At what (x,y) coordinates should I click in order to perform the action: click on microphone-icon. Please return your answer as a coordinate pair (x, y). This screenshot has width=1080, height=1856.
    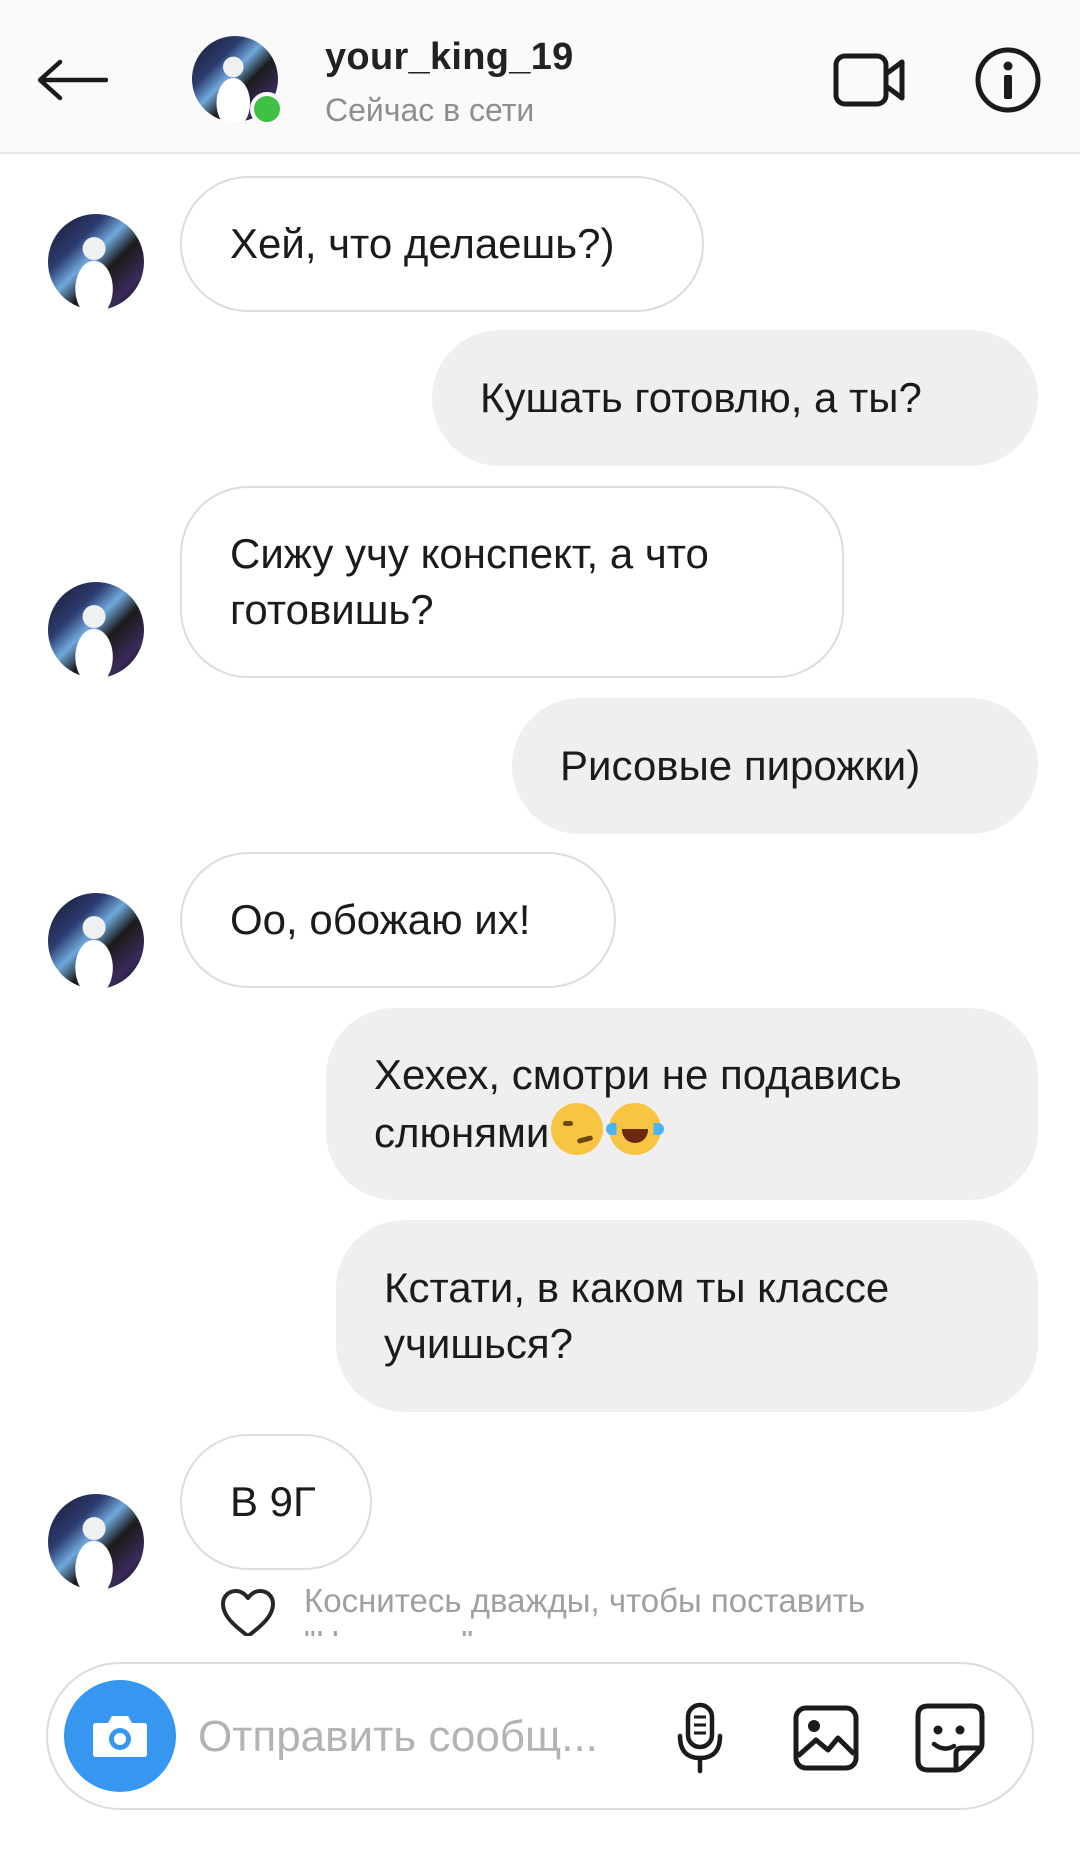
    Looking at the image, I should click on (700, 1738).